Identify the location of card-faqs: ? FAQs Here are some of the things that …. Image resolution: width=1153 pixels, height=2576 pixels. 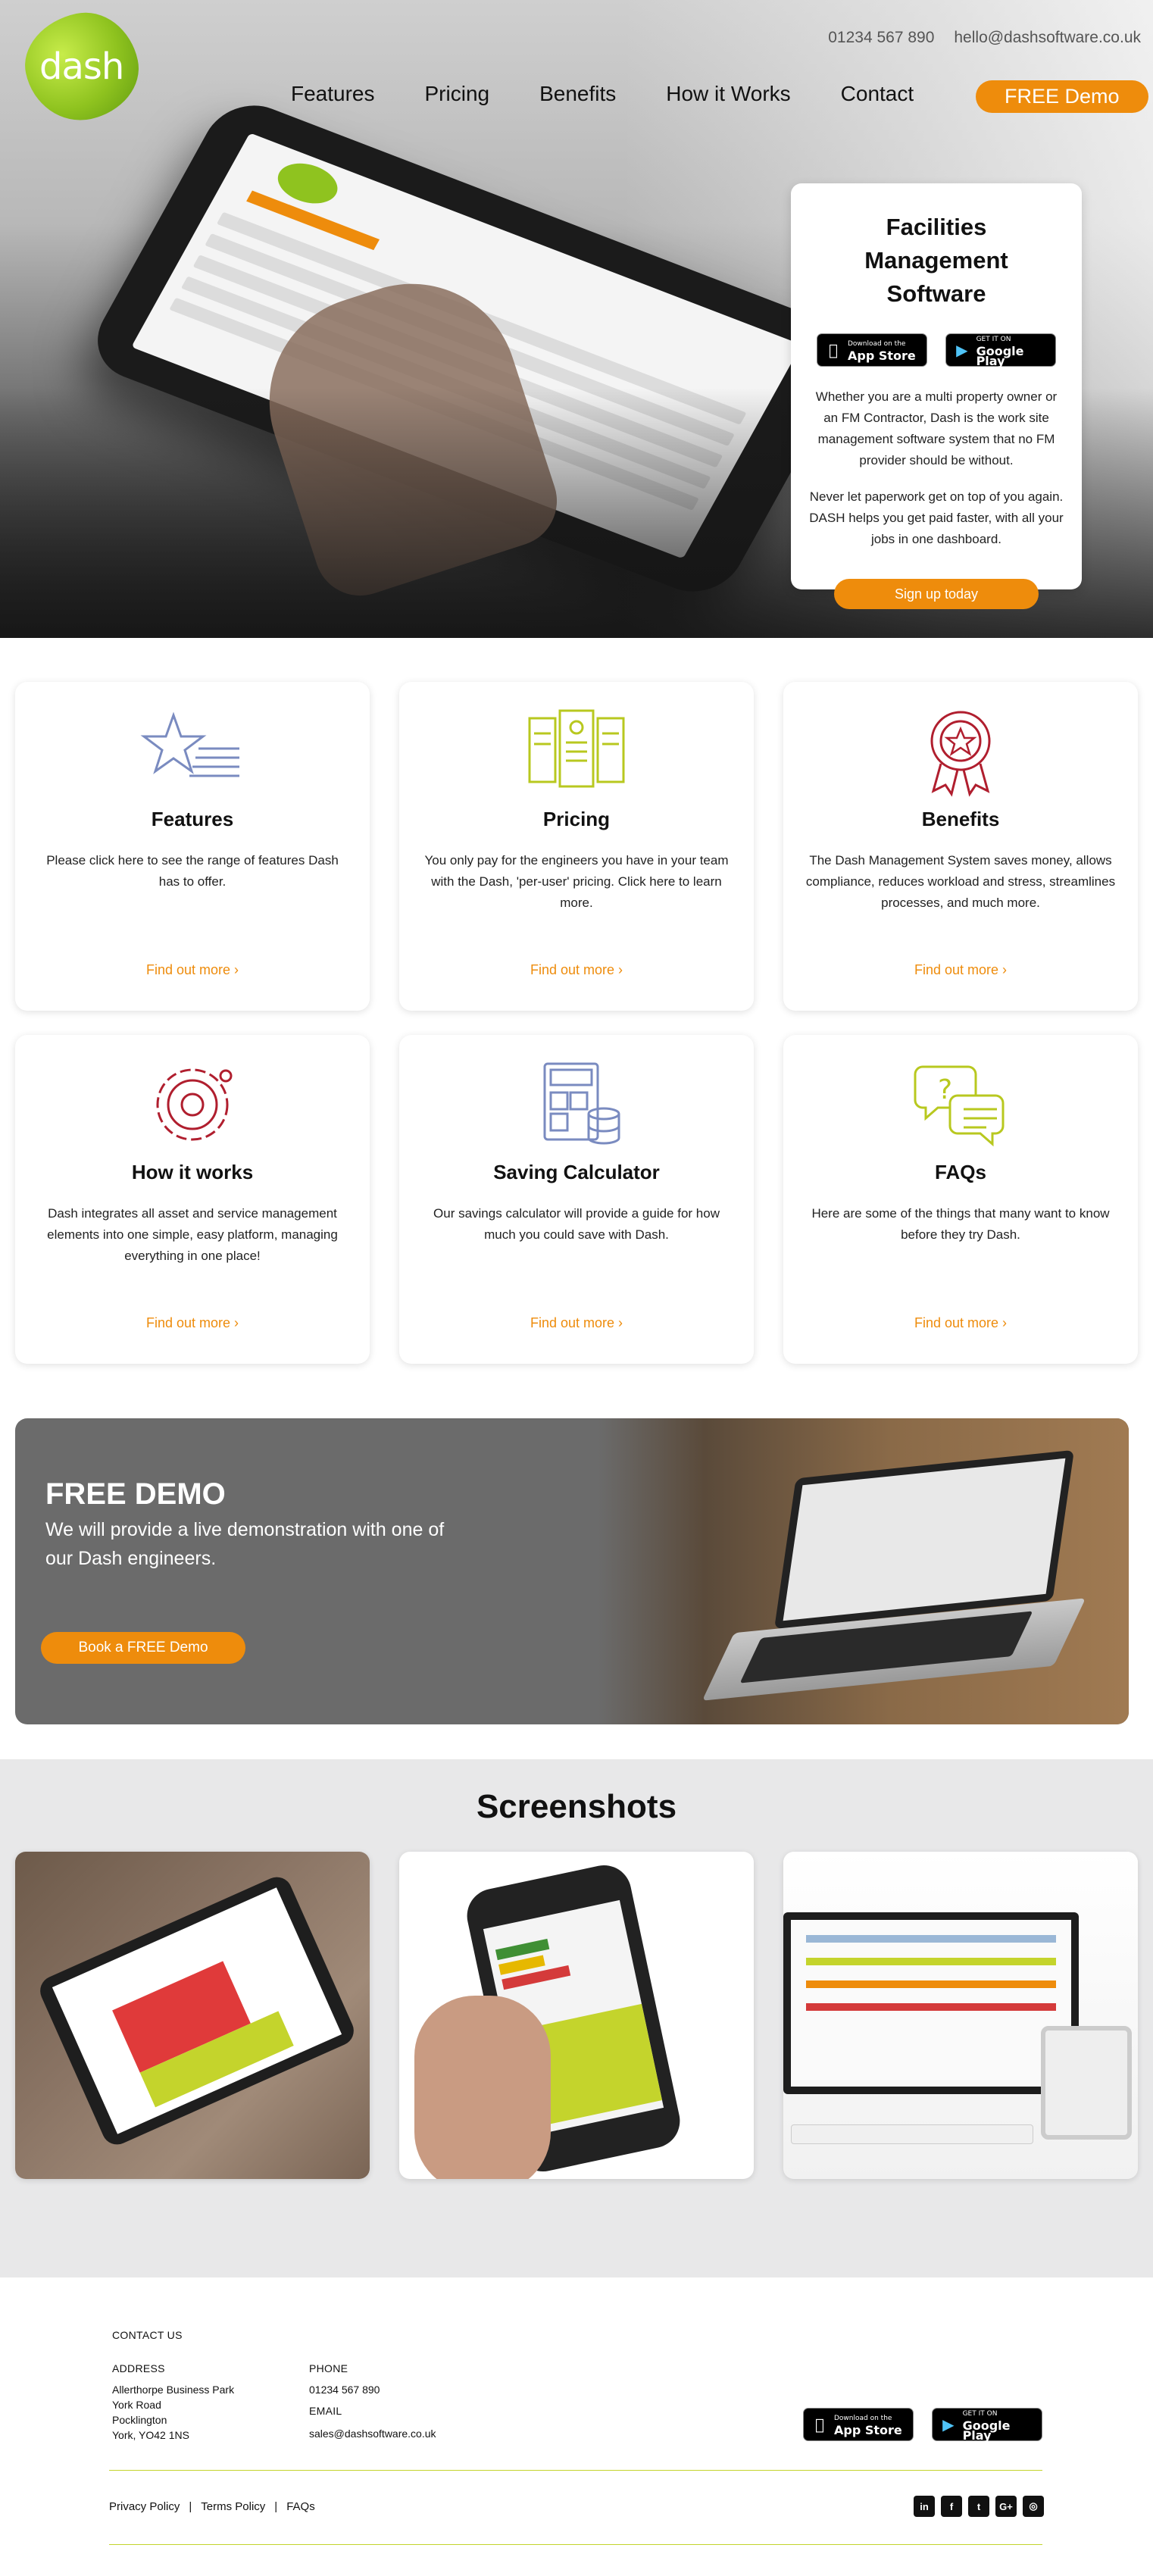
(960, 1199).